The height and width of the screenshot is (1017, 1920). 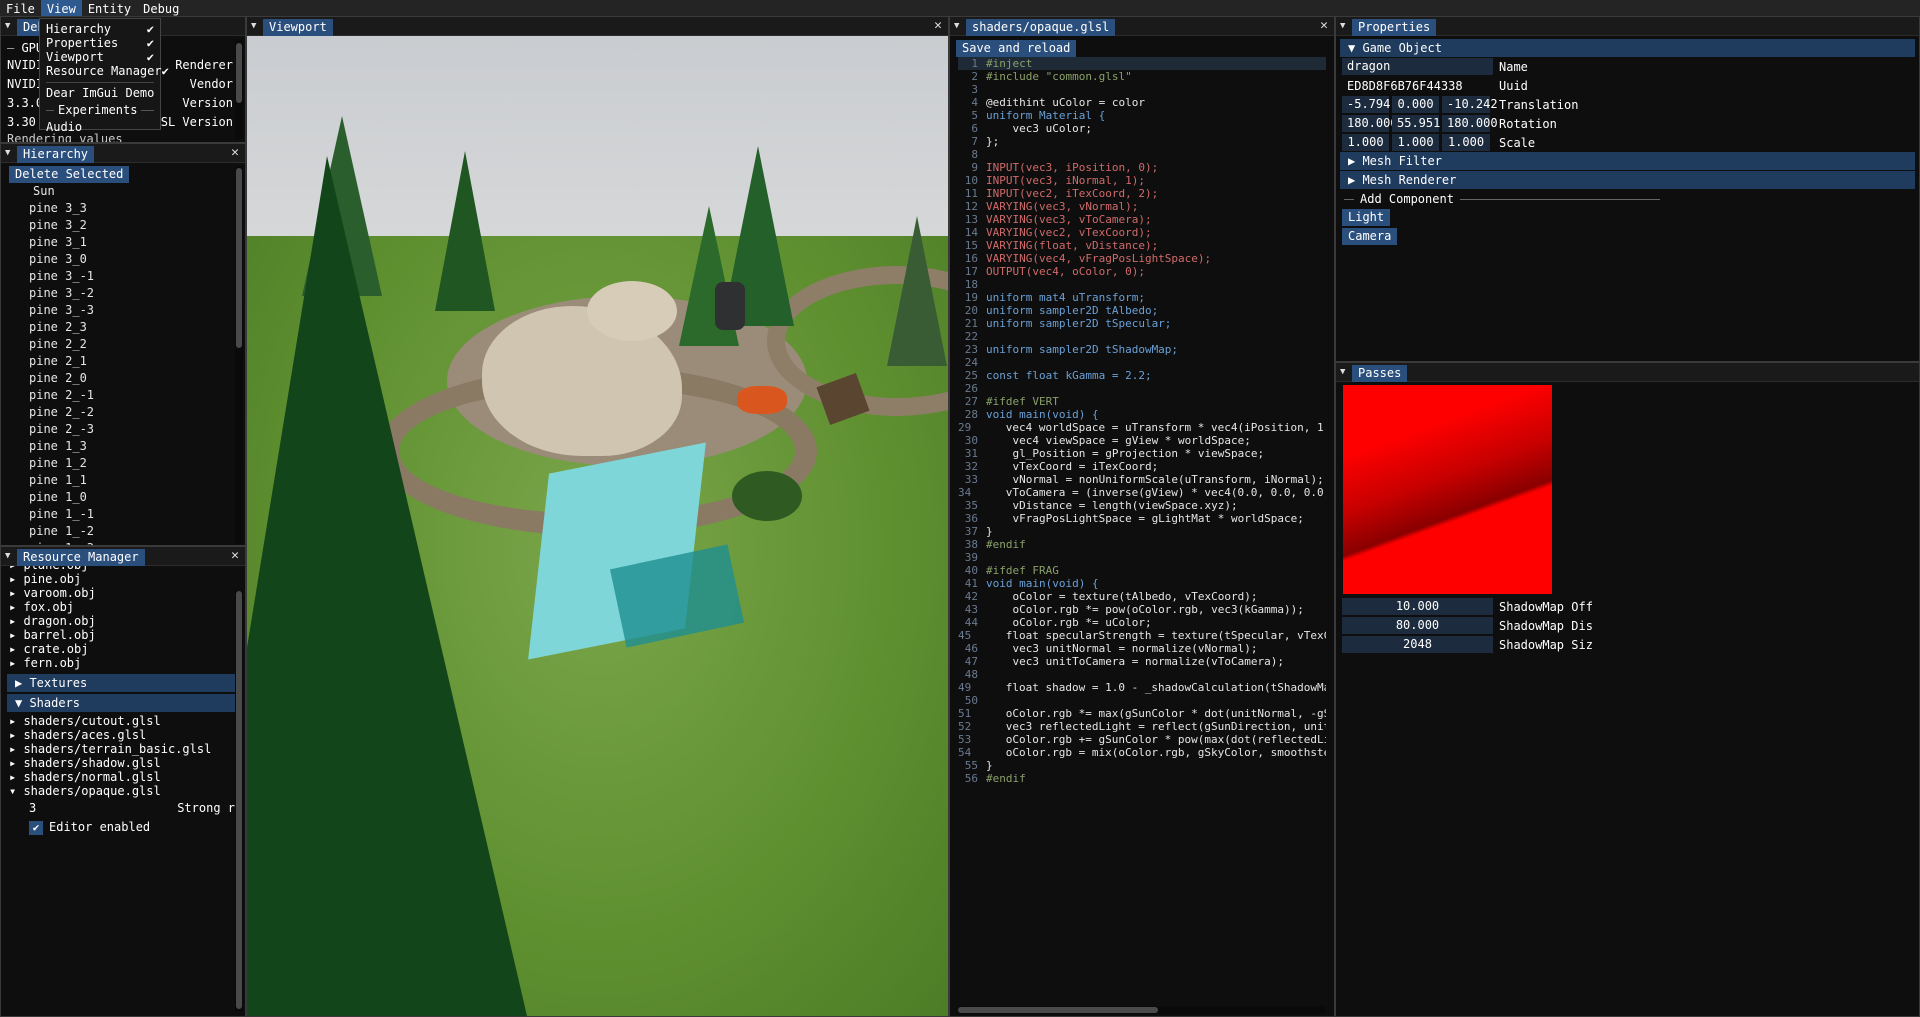 What do you see at coordinates (123, 395) in the screenshot?
I see `hierarchy-item: pine 2_-1` at bounding box center [123, 395].